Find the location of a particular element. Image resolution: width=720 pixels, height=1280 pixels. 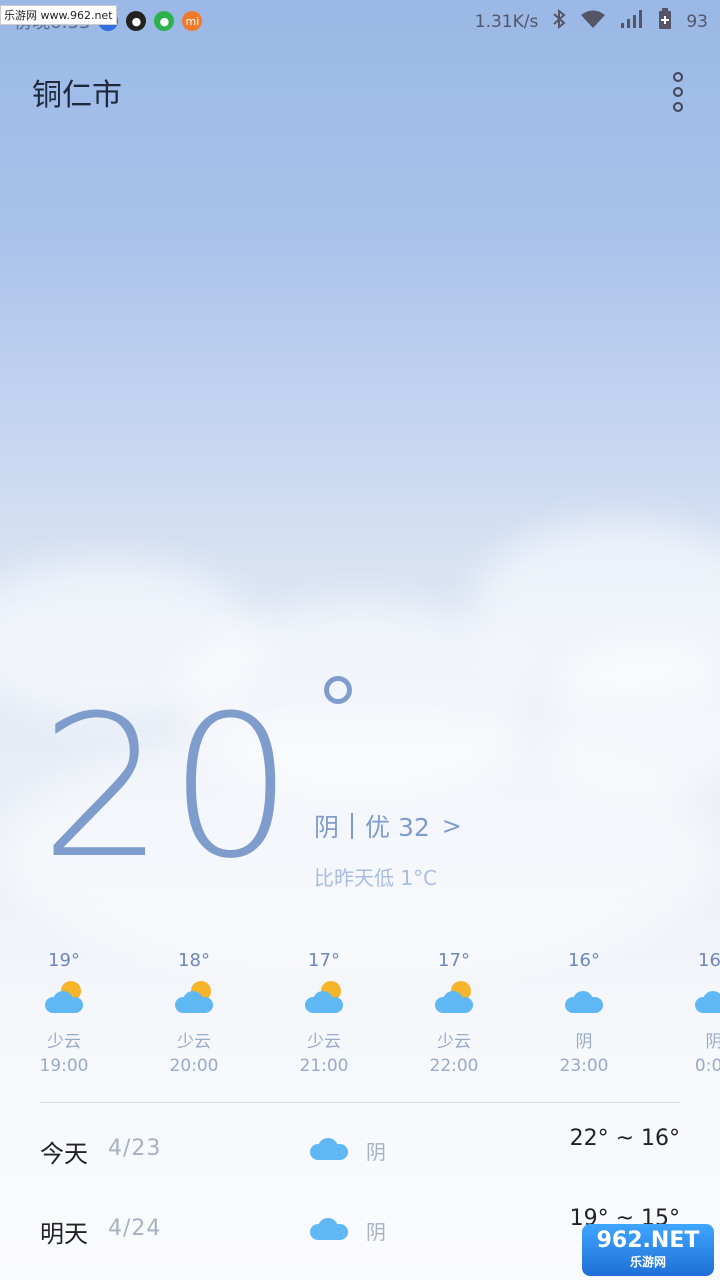

hourly-item: 16° 阴 23:00 is located at coordinates (584, 1013).